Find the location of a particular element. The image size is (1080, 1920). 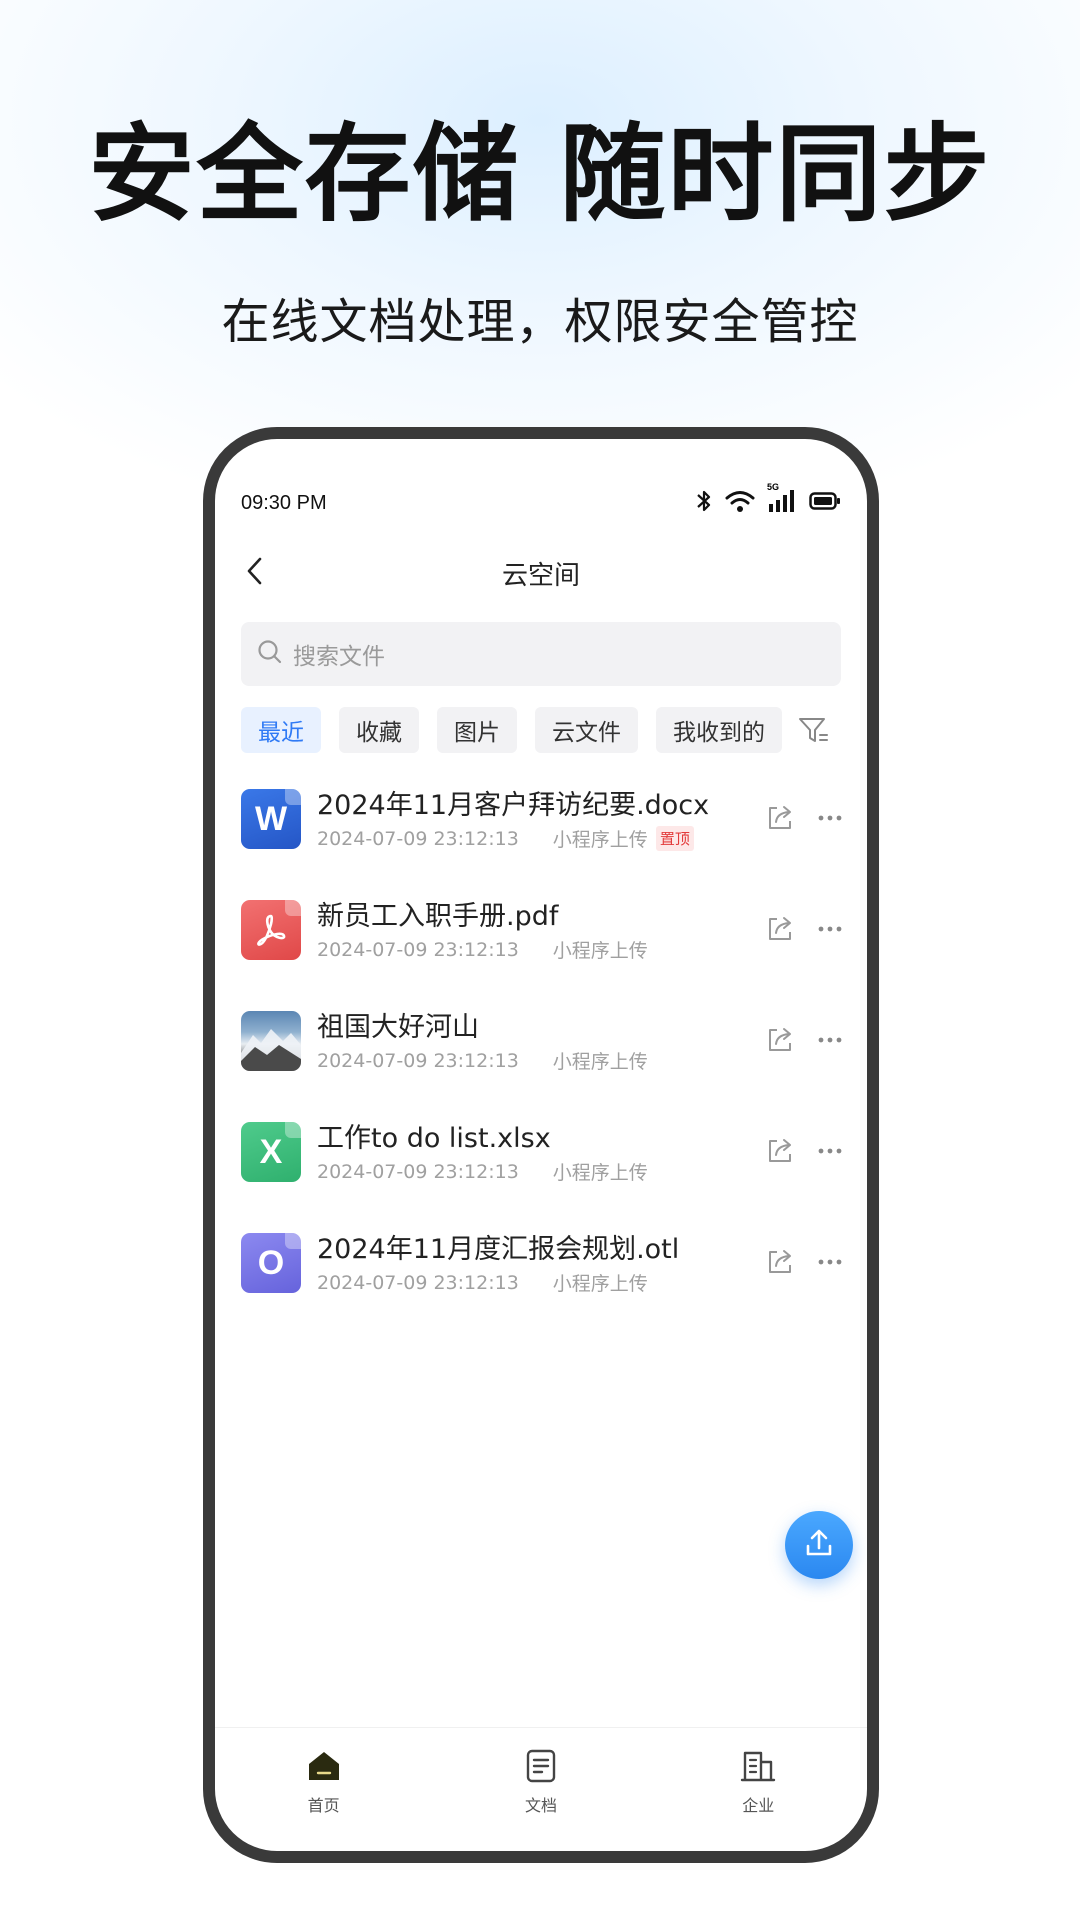

excel-file-icon: X is located at coordinates (271, 1152).